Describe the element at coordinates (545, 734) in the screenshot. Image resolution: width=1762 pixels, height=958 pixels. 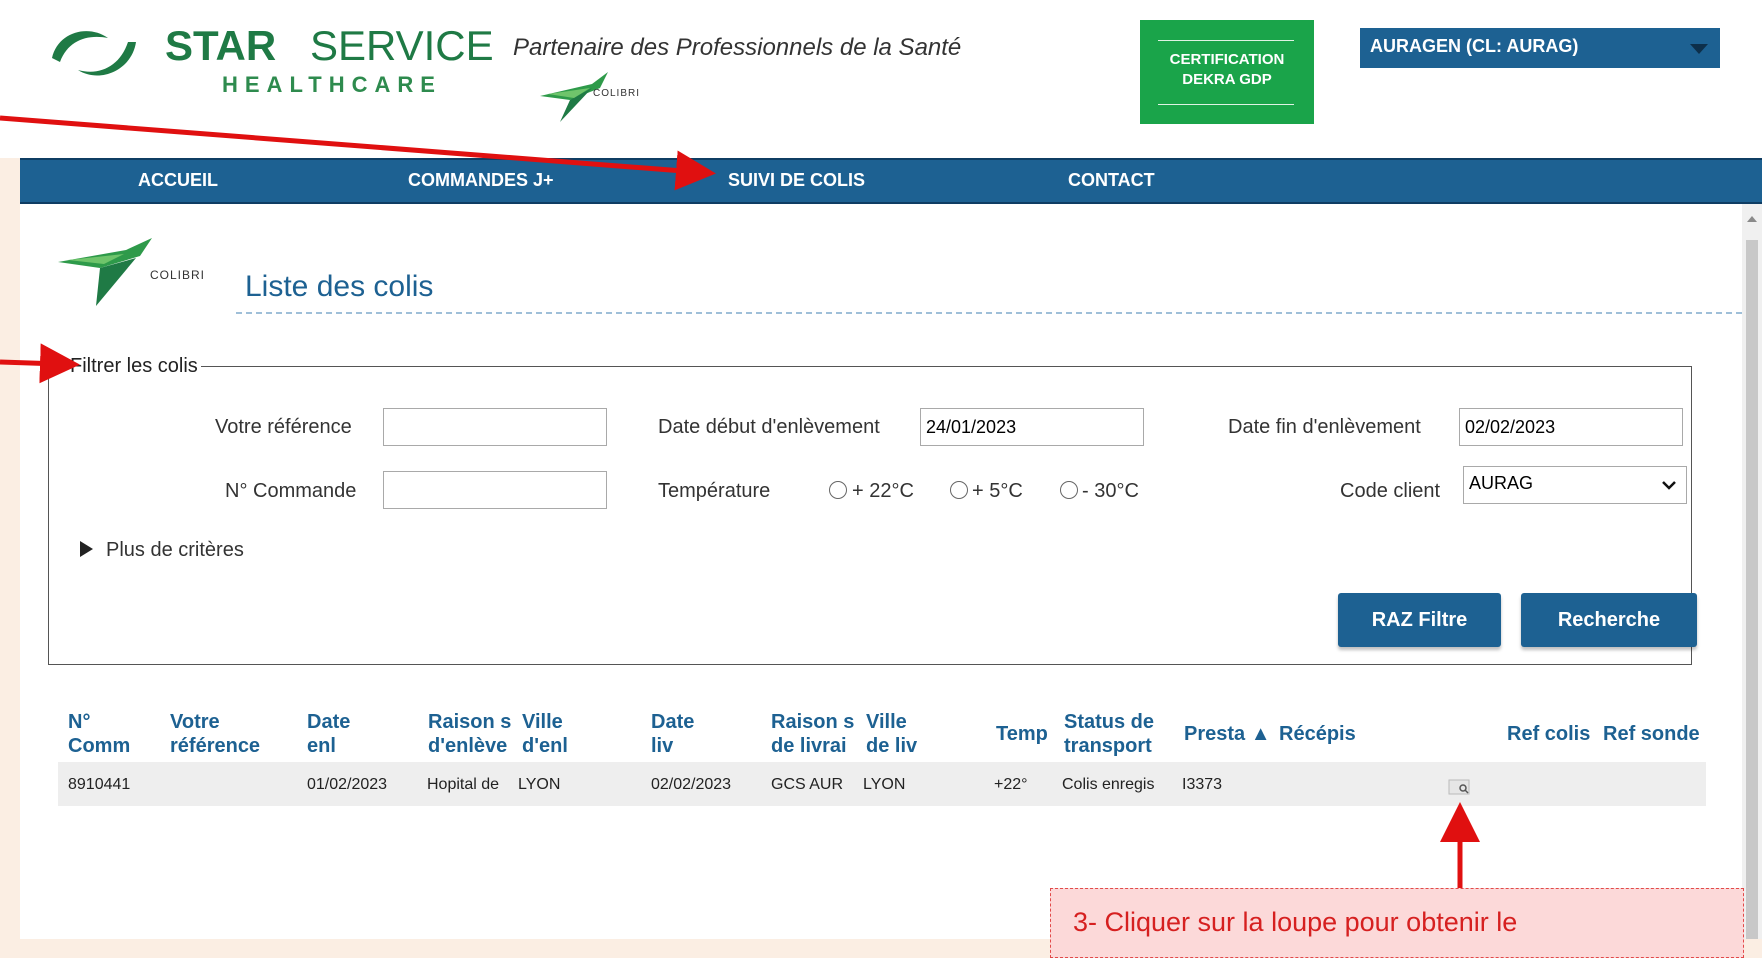
I see `col-header-ville-enl: Ville d'enl` at that location.